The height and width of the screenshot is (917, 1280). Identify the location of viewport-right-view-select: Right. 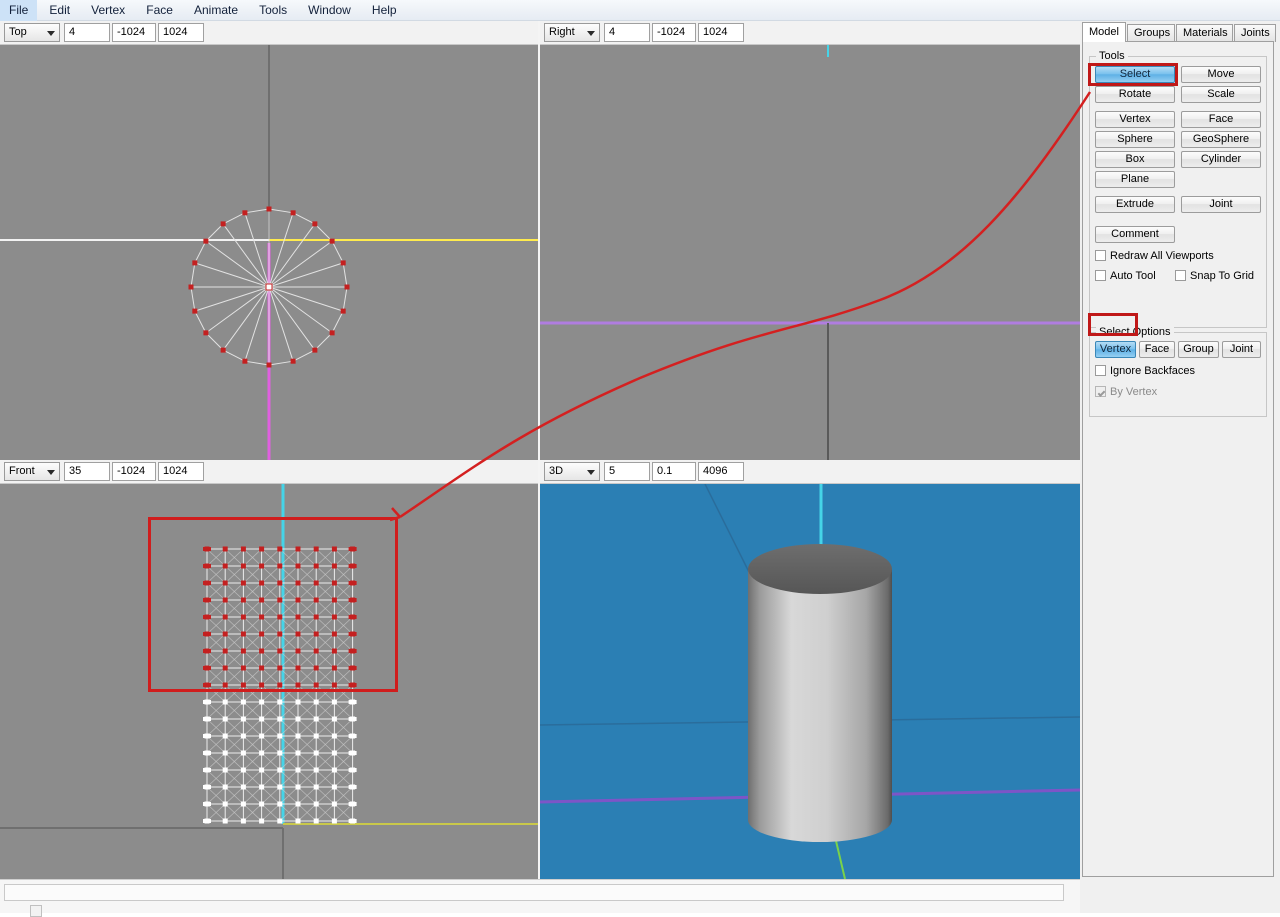
(572, 32).